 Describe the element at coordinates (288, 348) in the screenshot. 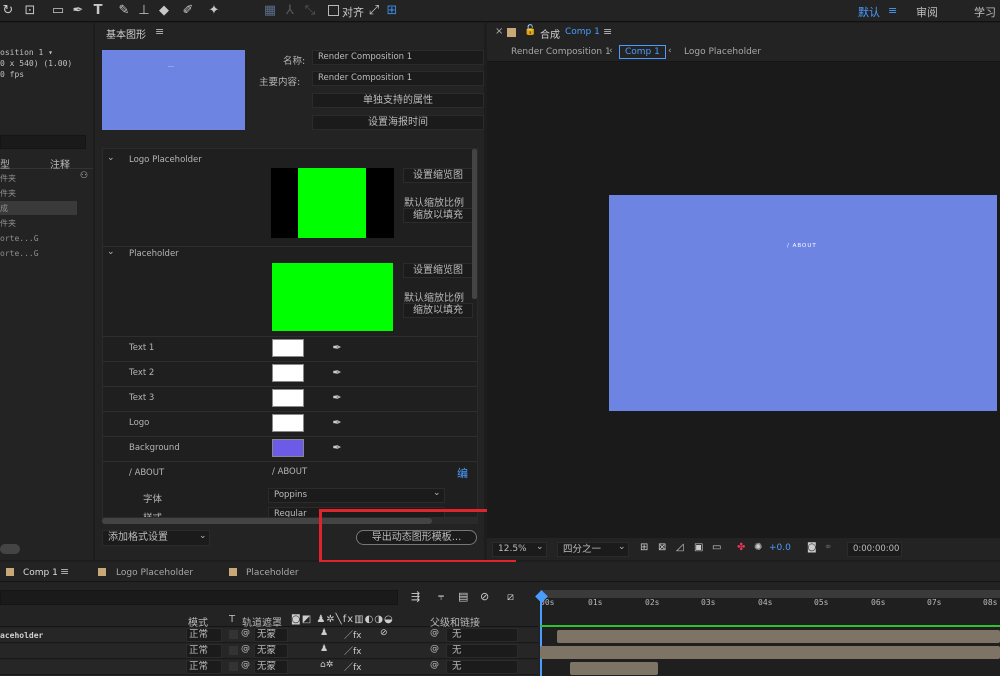

I see `color-swatch-text1` at that location.